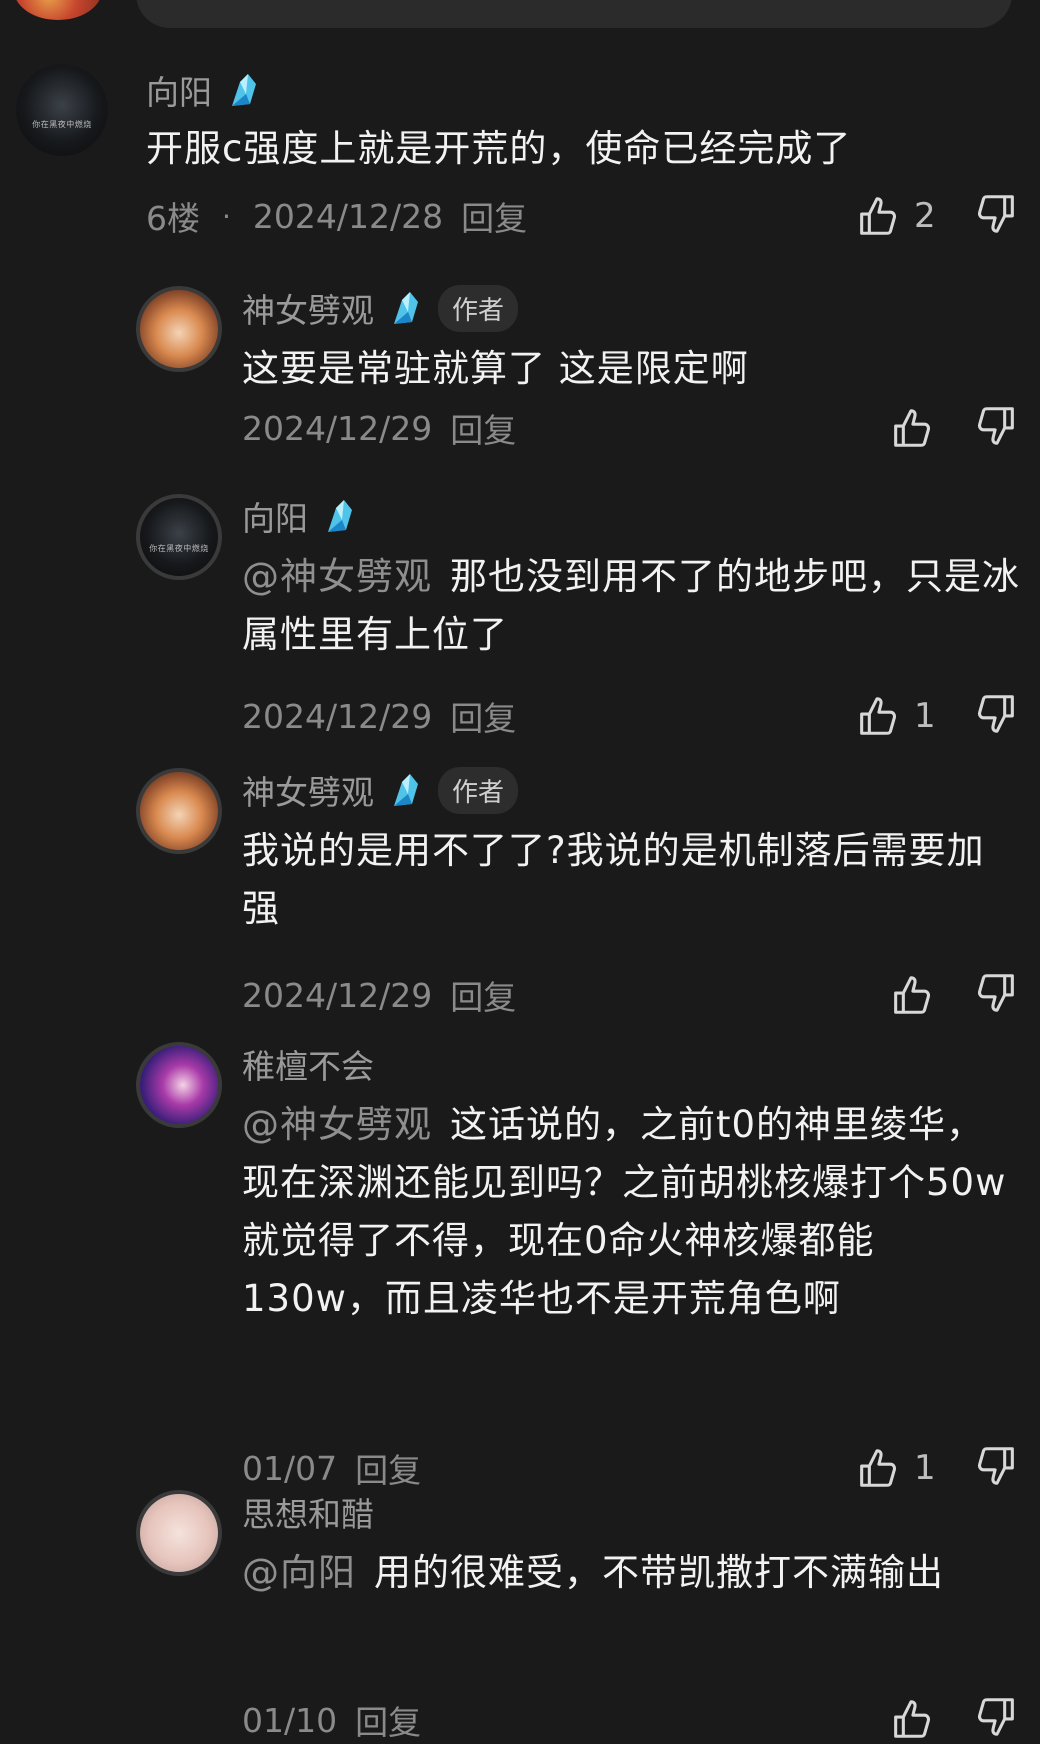 This screenshot has width=1040, height=1744. What do you see at coordinates (290, 1468) in the screenshot?
I see `reply-date: 01/07` at bounding box center [290, 1468].